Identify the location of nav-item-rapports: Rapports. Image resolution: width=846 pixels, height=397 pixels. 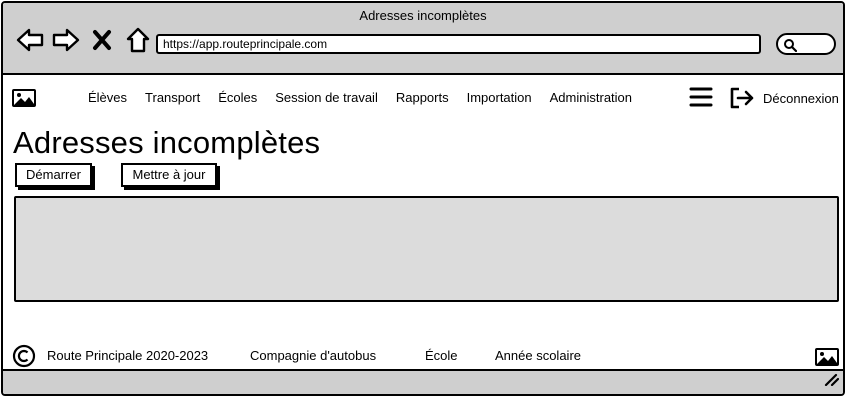
(422, 97).